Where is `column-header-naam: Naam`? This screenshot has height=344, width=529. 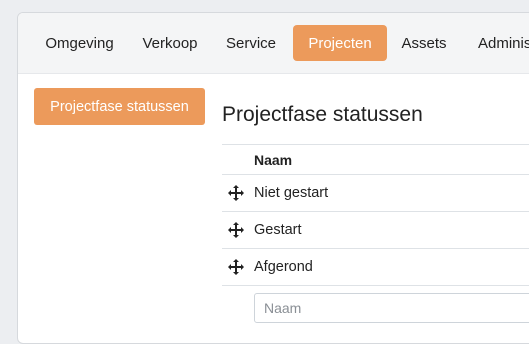 column-header-naam: Naam is located at coordinates (273, 160).